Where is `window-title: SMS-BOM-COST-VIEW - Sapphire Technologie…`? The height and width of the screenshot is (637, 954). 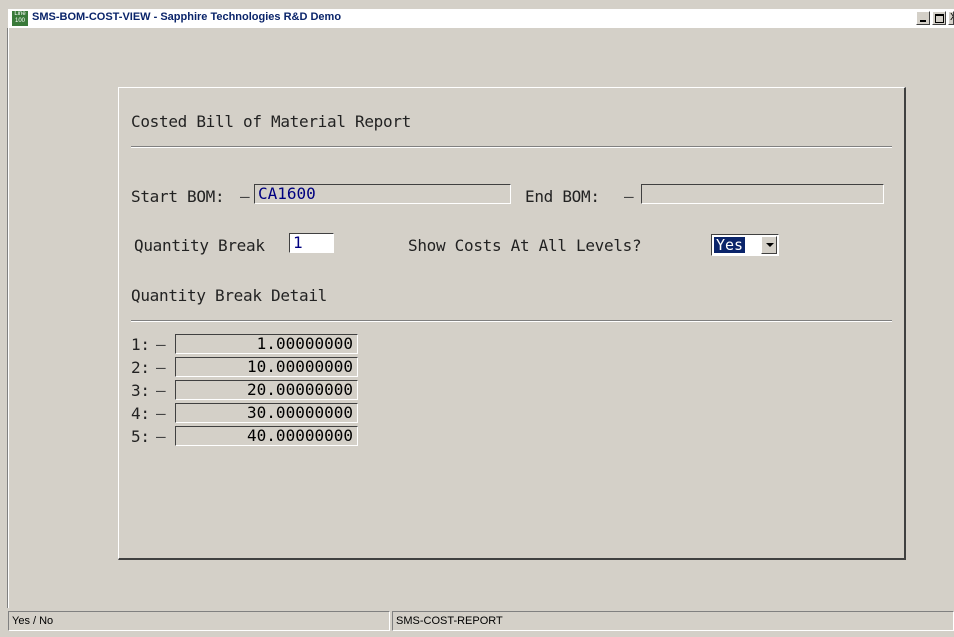
window-title: SMS-BOM-COST-VIEW - Sapphire Technologie… is located at coordinates (187, 17).